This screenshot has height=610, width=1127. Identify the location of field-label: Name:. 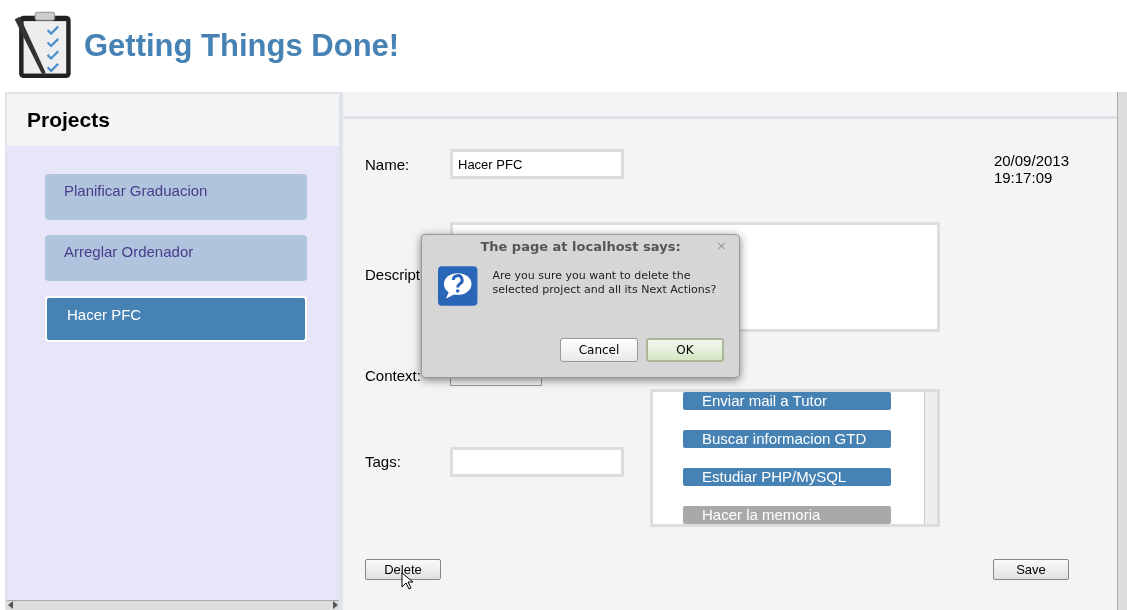
(388, 164).